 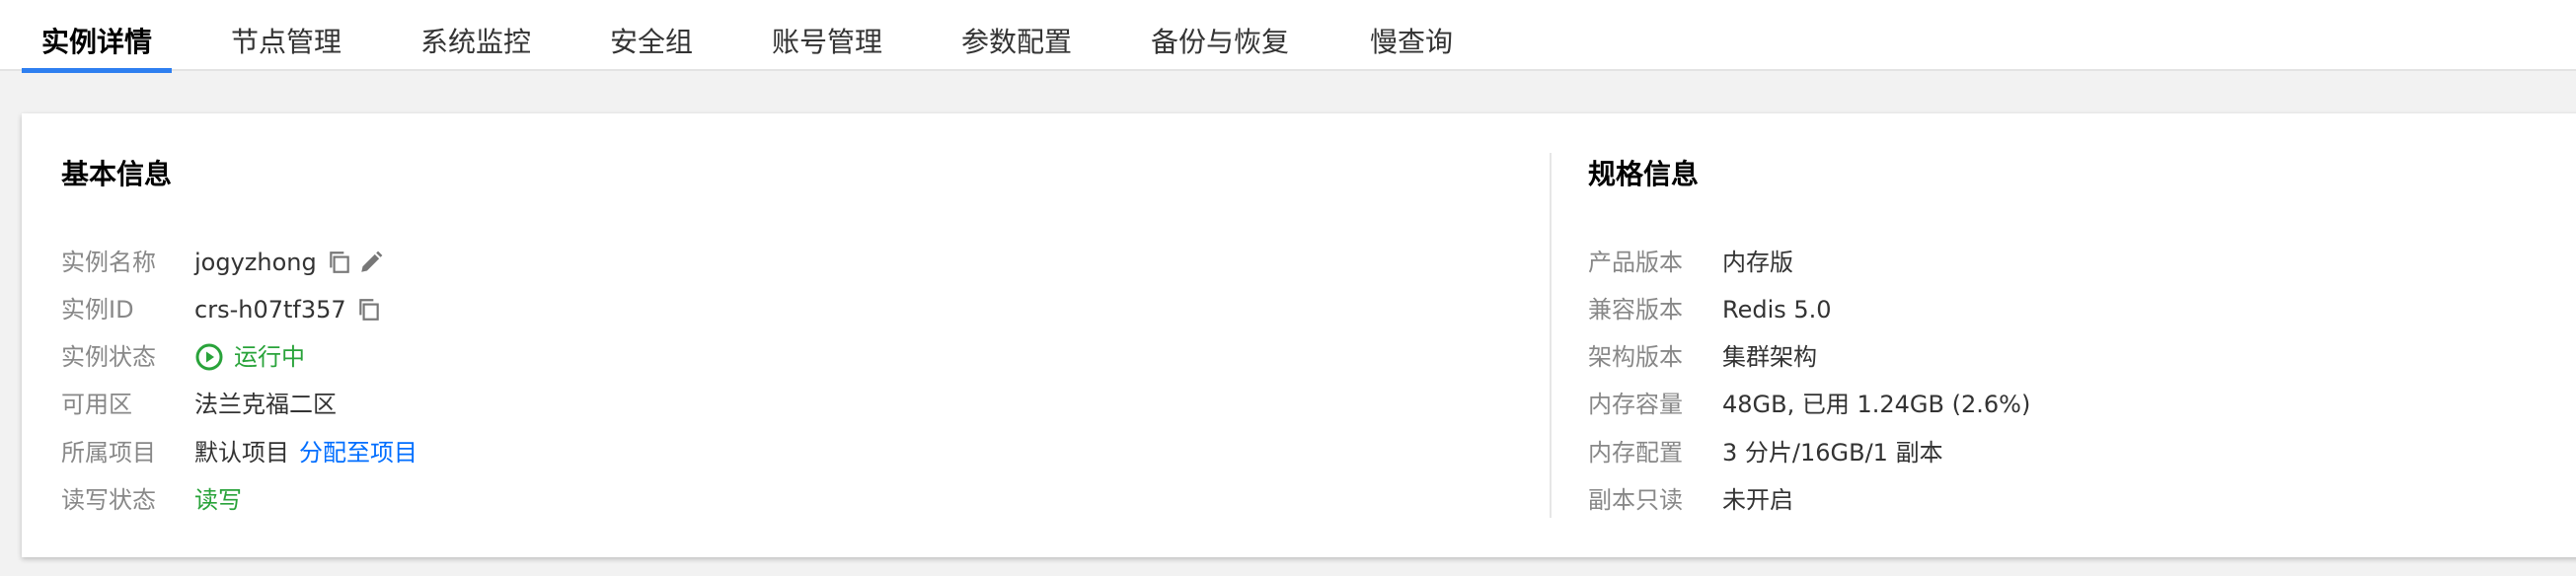 What do you see at coordinates (1635, 357) in the screenshot?
I see `spec-label: 架构版本` at bounding box center [1635, 357].